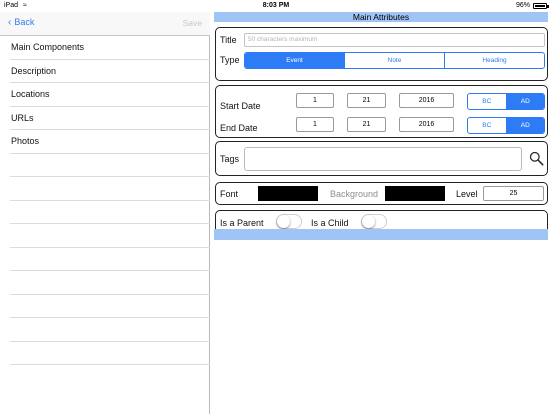 This screenshot has height=414, width=552. I want to click on battery-percentage: 96%, so click(522, 5).